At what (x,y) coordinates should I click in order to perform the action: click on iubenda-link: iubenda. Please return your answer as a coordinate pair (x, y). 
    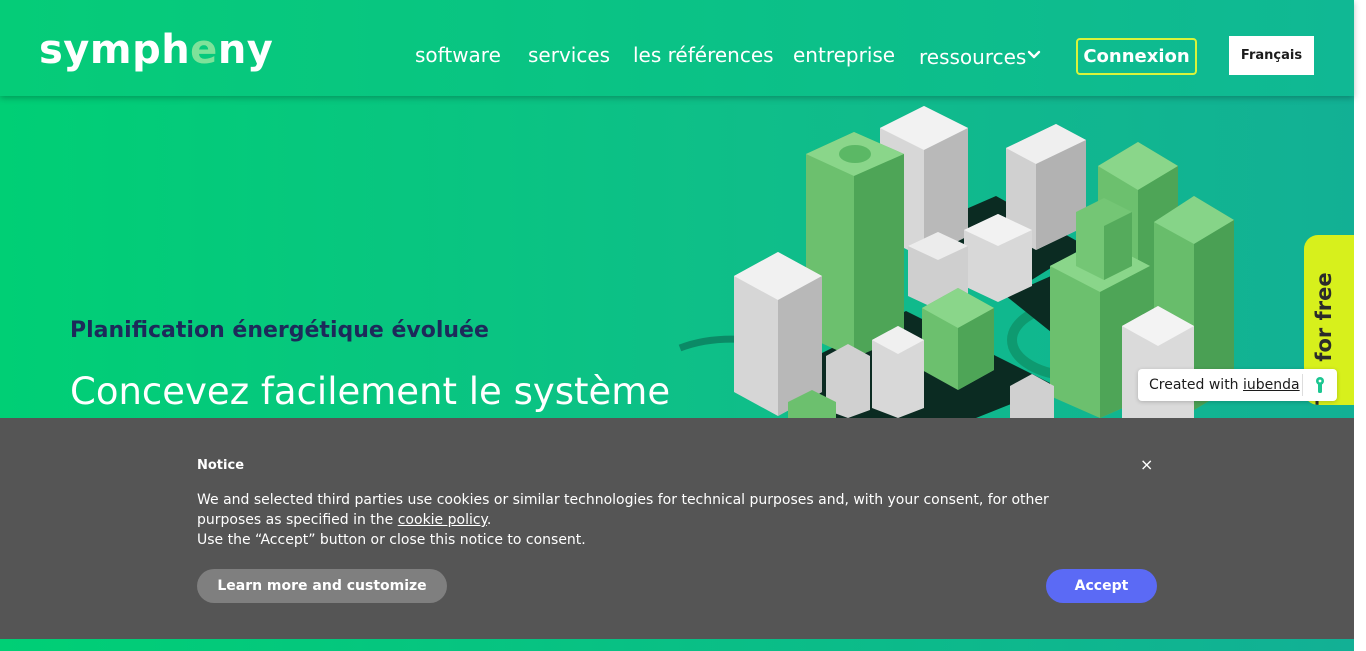
    Looking at the image, I should click on (1271, 385).